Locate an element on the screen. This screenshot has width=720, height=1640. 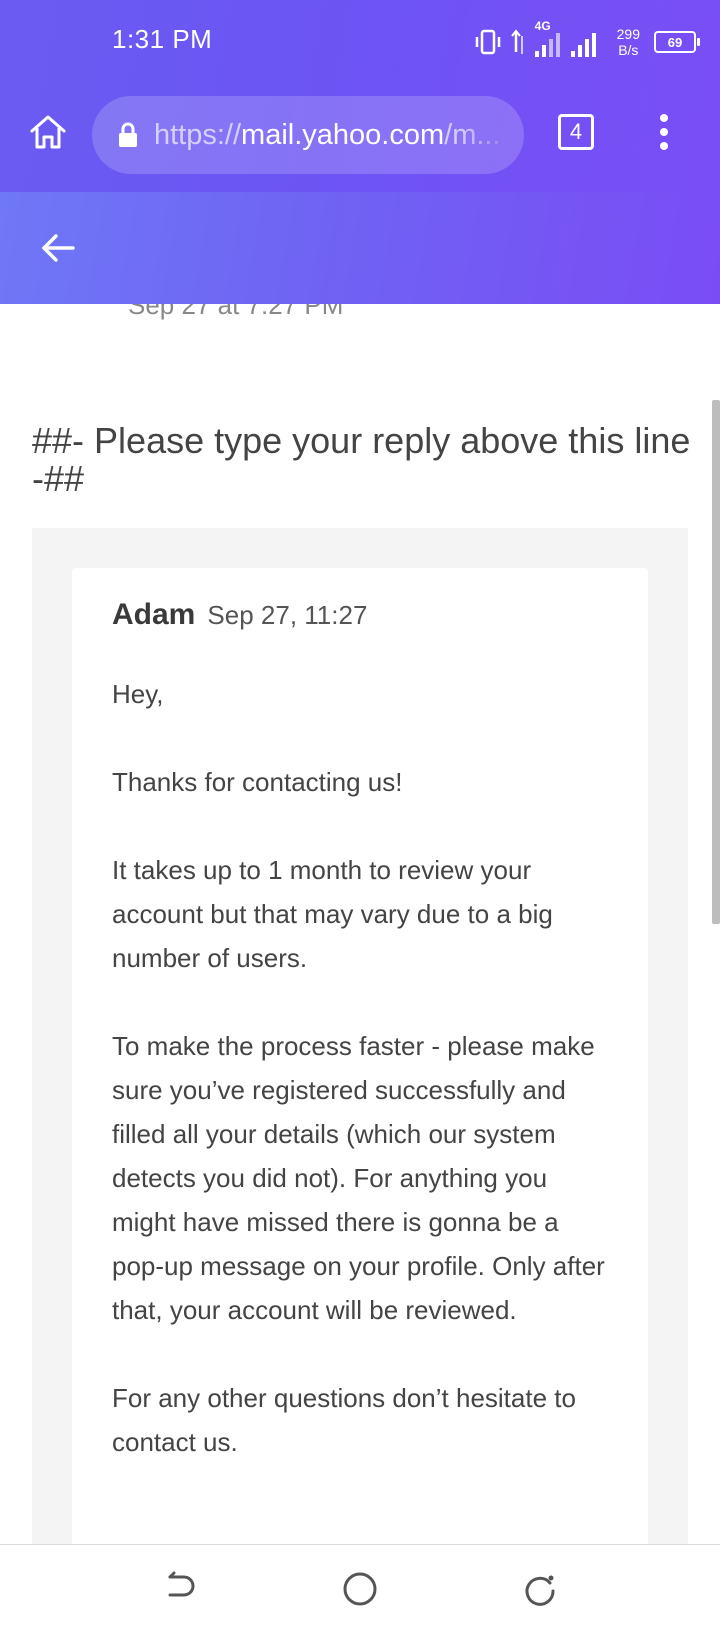
nav-home-icon is located at coordinates (360, 1589).